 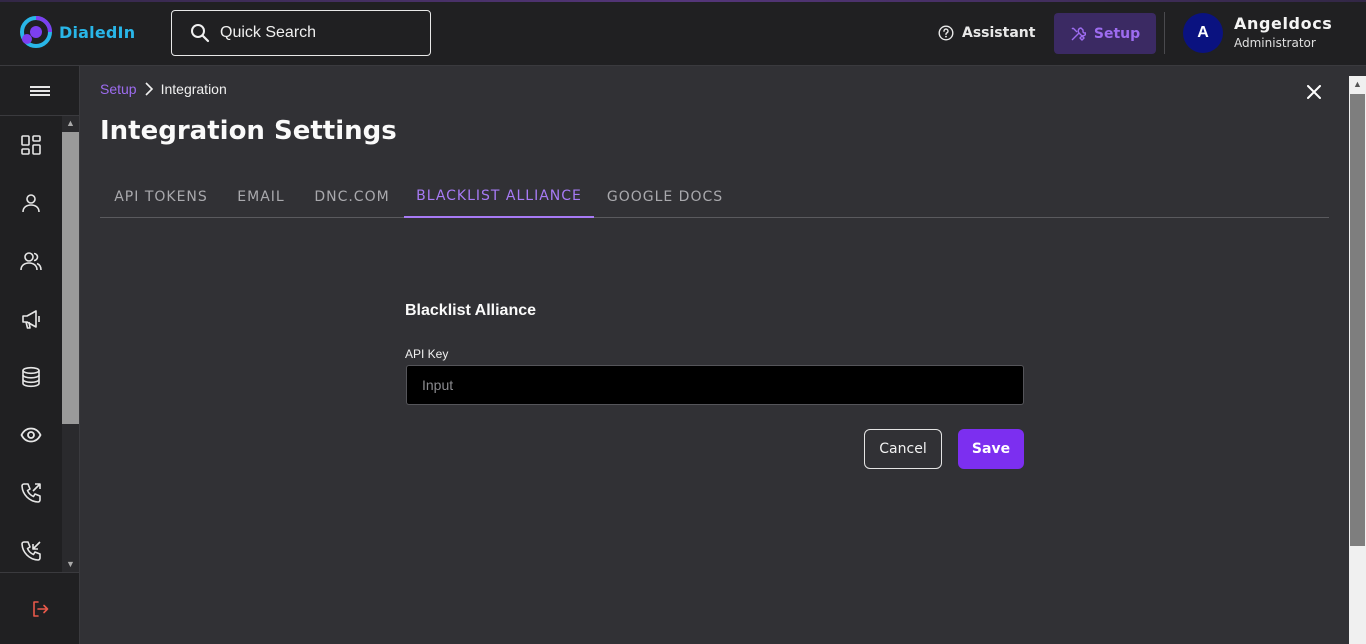 What do you see at coordinates (946, 33) in the screenshot?
I see `help-circle-icon` at bounding box center [946, 33].